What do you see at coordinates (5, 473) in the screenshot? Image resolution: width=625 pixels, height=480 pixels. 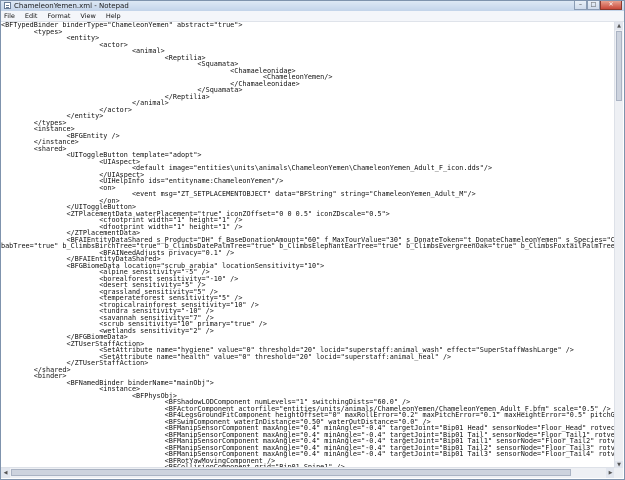 I see `scroll-left-arrow-icon: ◀` at bounding box center [5, 473].